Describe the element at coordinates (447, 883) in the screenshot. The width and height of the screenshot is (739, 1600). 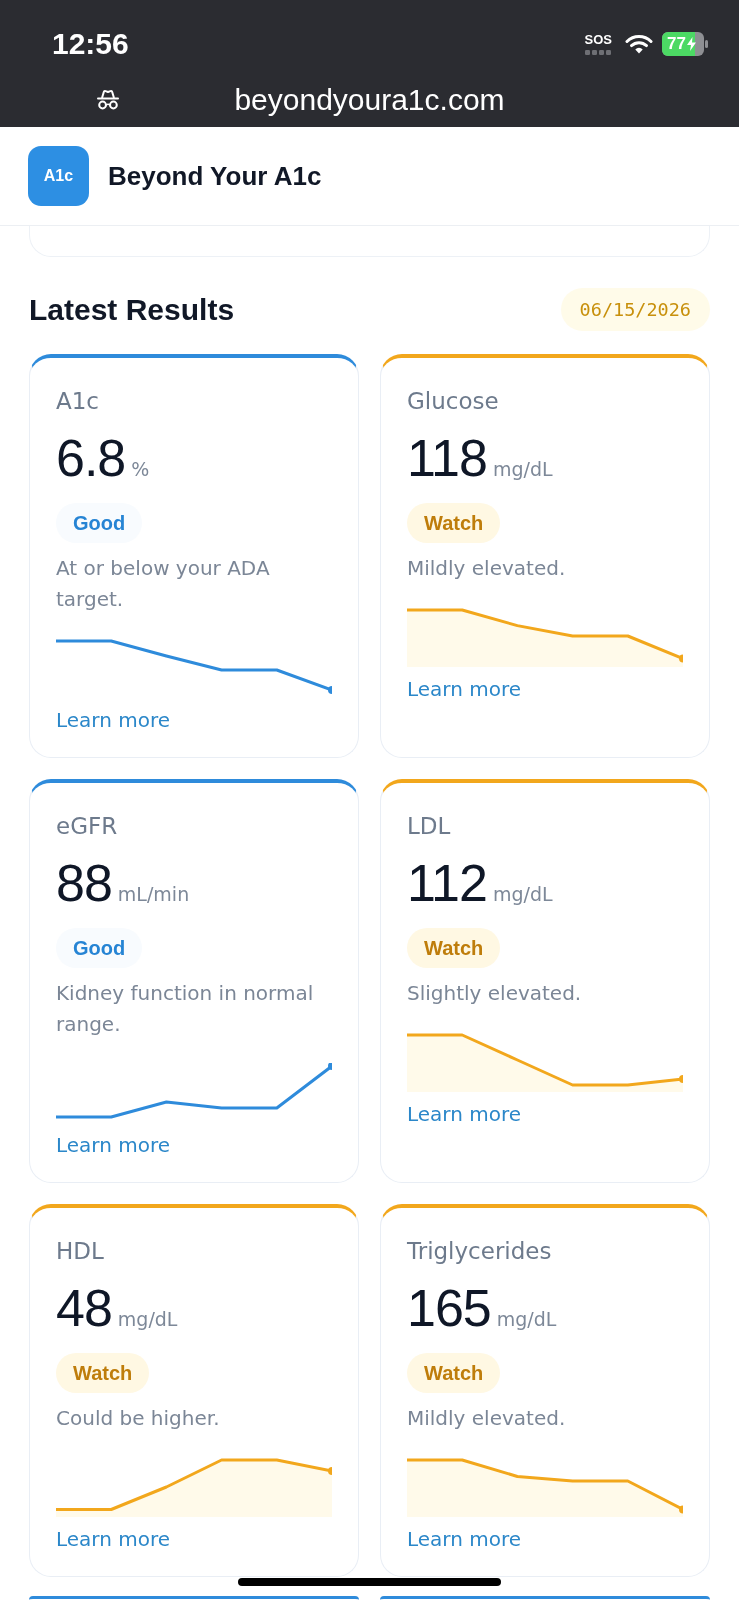
I see `metric-value: 112` at that location.